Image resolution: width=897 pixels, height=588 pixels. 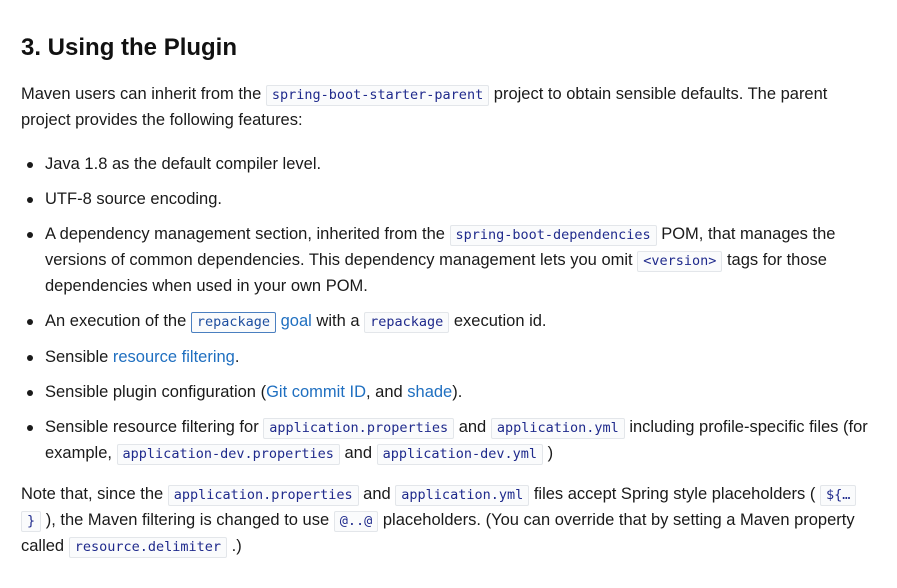 What do you see at coordinates (460, 454) in the screenshot?
I see `code-application-dev-yml: application-dev.yml` at bounding box center [460, 454].